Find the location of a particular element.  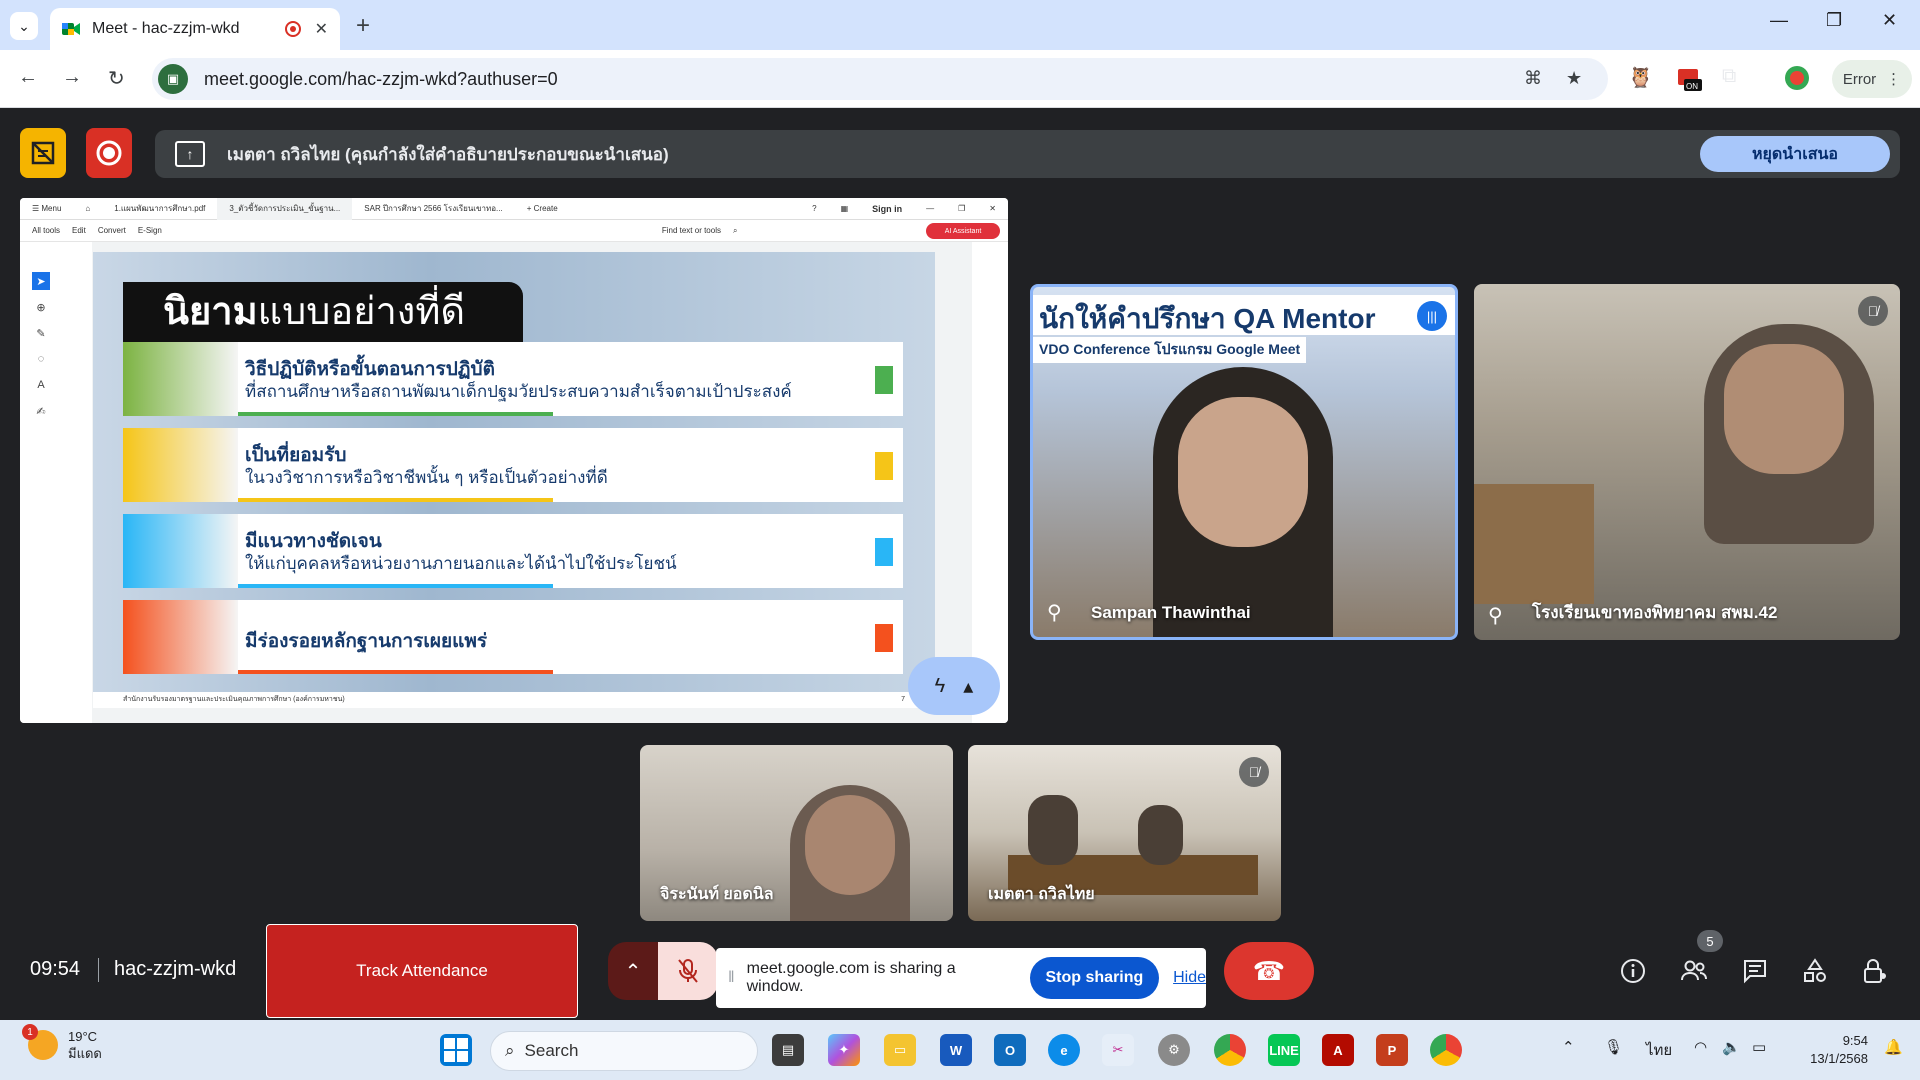

pdf-signin: Sign in is located at coordinates (887, 209).